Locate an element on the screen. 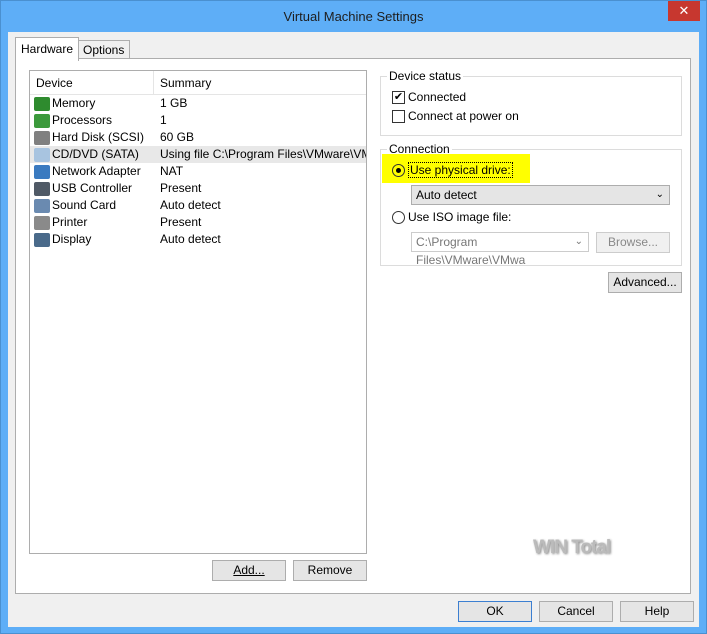 This screenshot has width=707, height=634. device-status-legend: Device status is located at coordinates (425, 76).